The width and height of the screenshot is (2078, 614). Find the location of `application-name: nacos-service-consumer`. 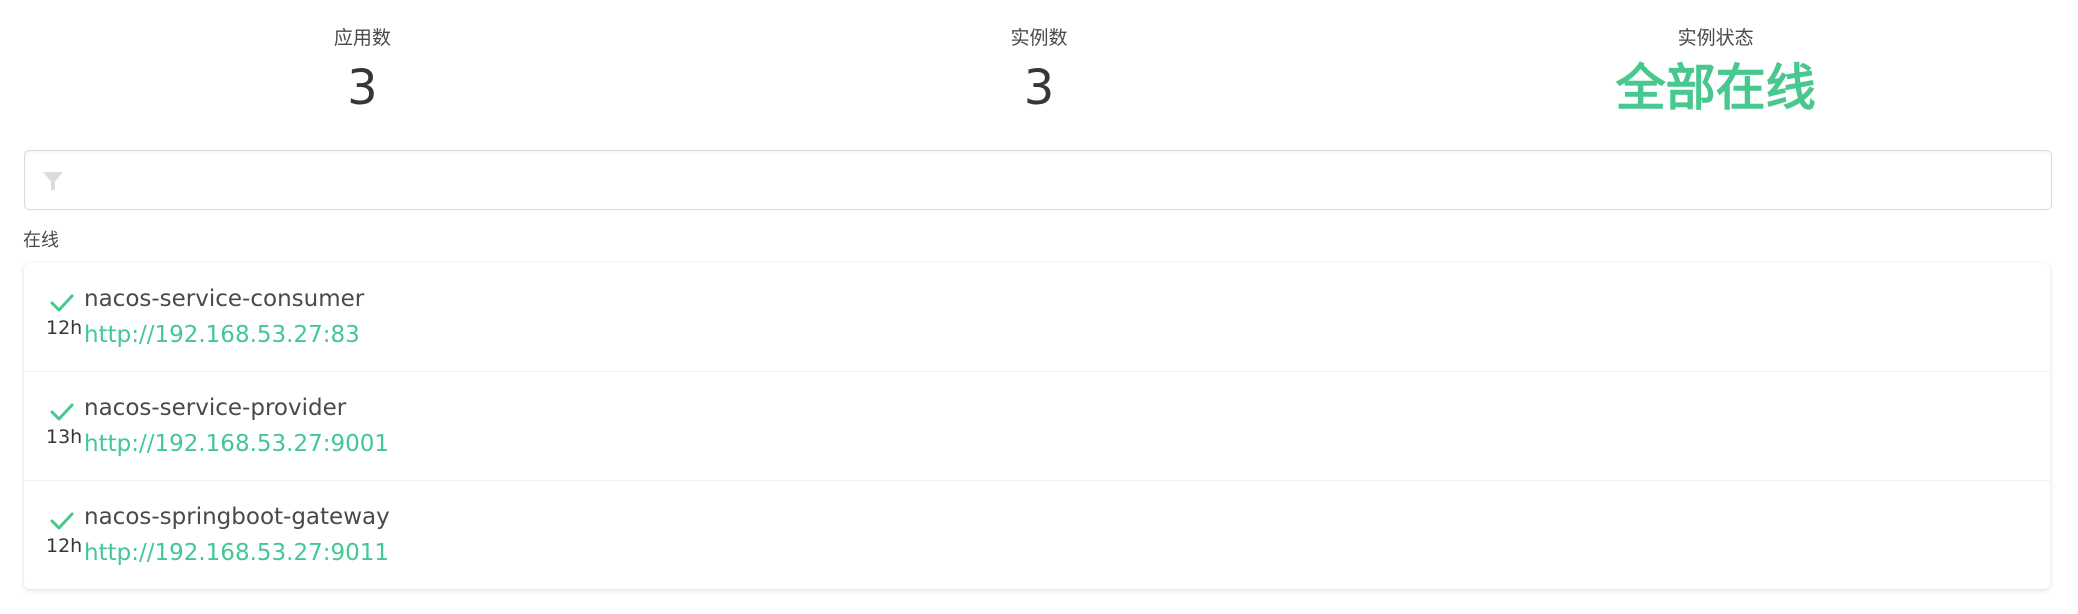

application-name: nacos-service-consumer is located at coordinates (224, 299).